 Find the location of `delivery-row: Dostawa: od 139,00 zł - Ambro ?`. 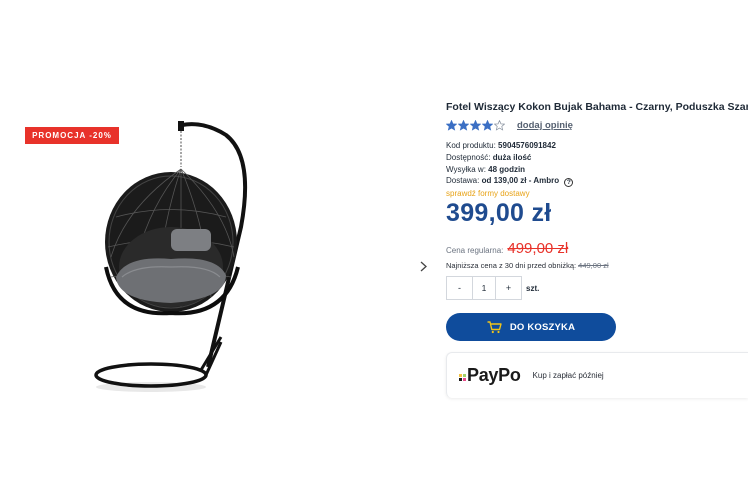

delivery-row: Dostawa: od 139,00 zł - Ambro ? is located at coordinates (510, 181).